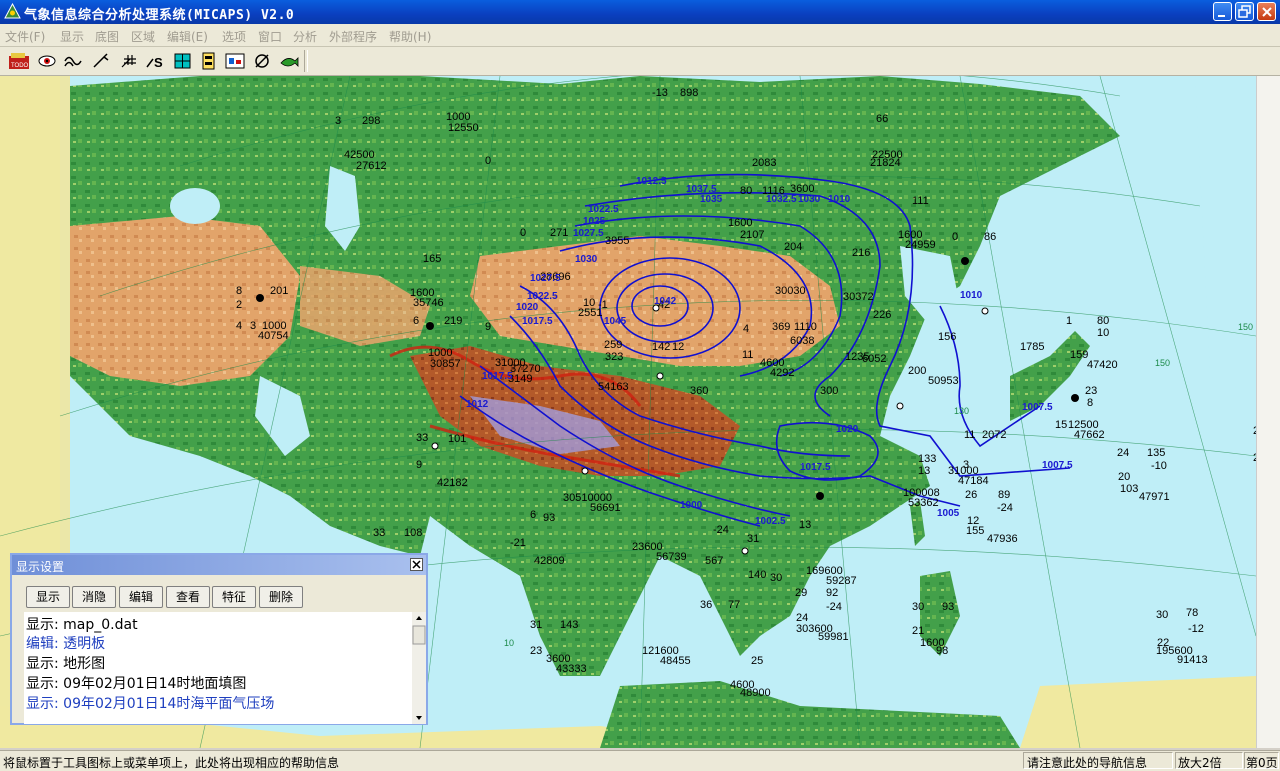  What do you see at coordinates (270, 36) in the screenshot?
I see `menu-window: 窗口` at bounding box center [270, 36].